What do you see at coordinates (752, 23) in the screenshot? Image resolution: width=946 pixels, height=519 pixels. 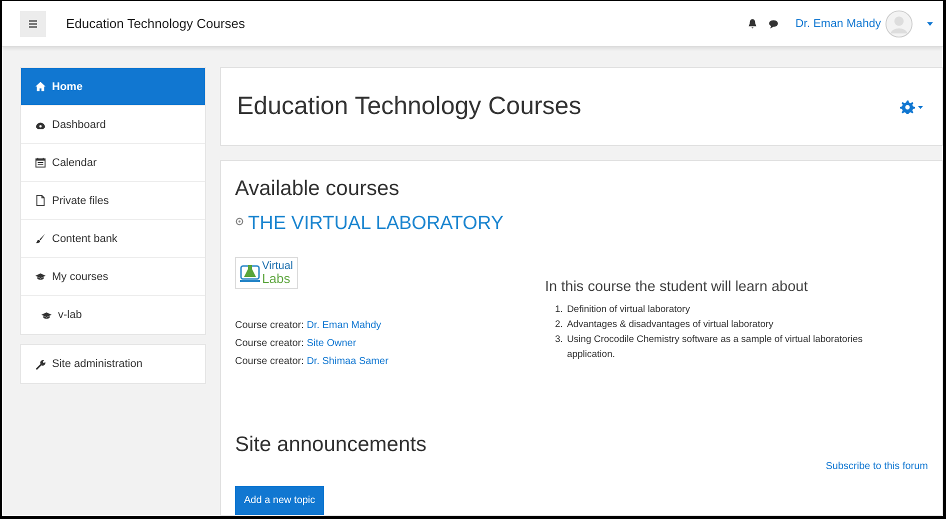 I see `bell-icon` at bounding box center [752, 23].